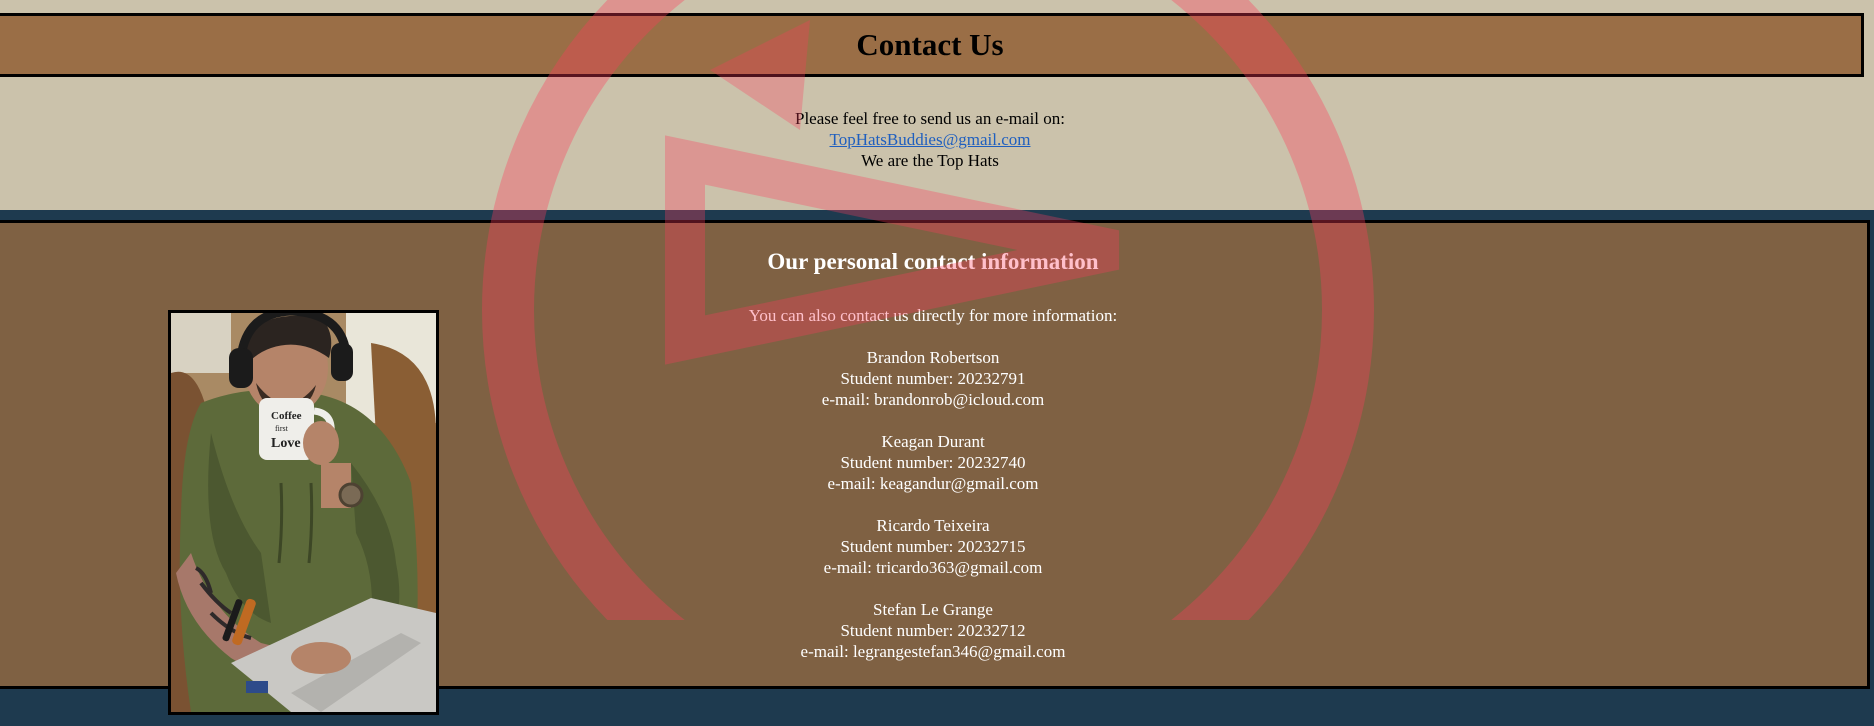 The height and width of the screenshot is (726, 1874). I want to click on person-with-coffee-icon: Coffee first Love, so click(303, 512).